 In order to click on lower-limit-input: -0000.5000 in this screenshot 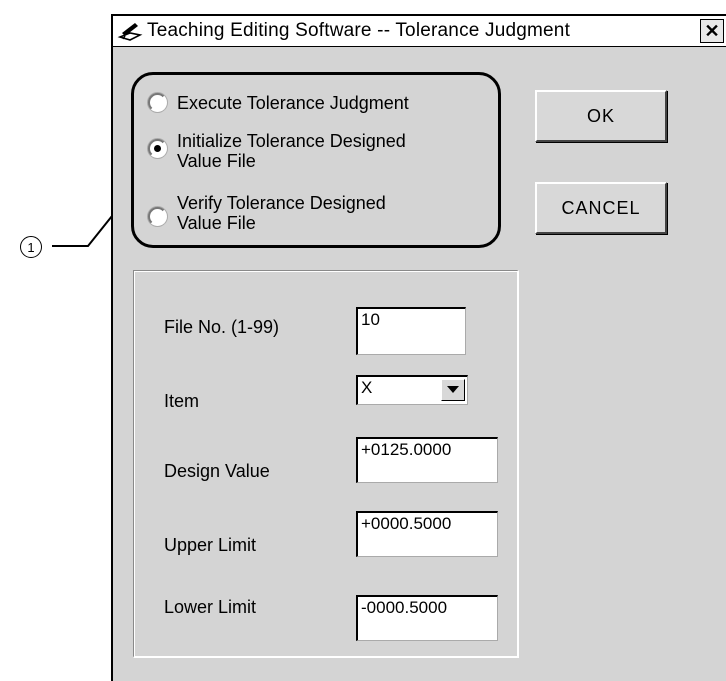, I will do `click(427, 618)`.